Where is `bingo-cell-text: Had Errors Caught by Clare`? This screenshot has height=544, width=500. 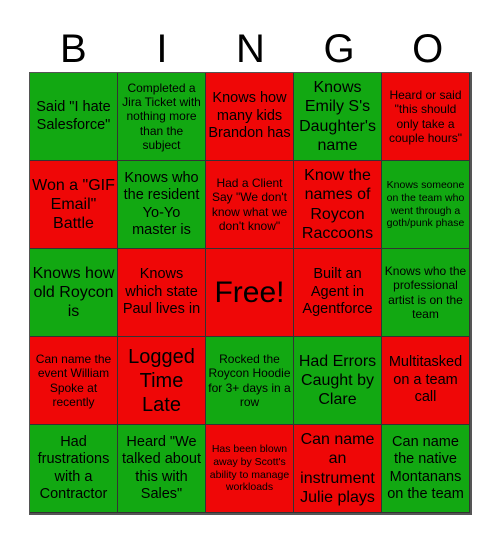
bingo-cell-text: Had Errors Caught by Clare is located at coordinates (337, 380).